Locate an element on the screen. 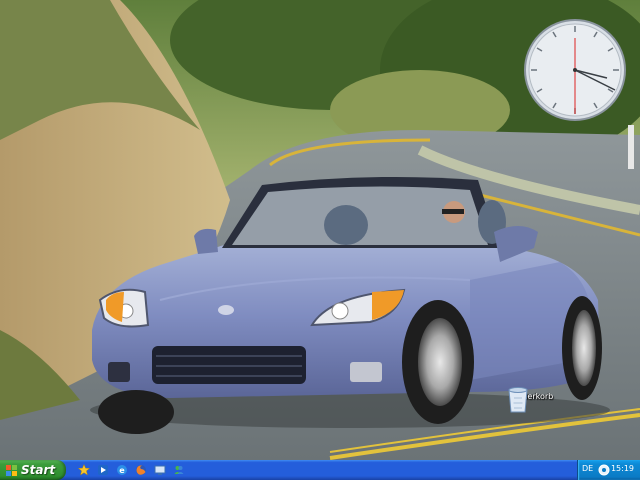  internet-explorer-icon: e is located at coordinates (122, 470).